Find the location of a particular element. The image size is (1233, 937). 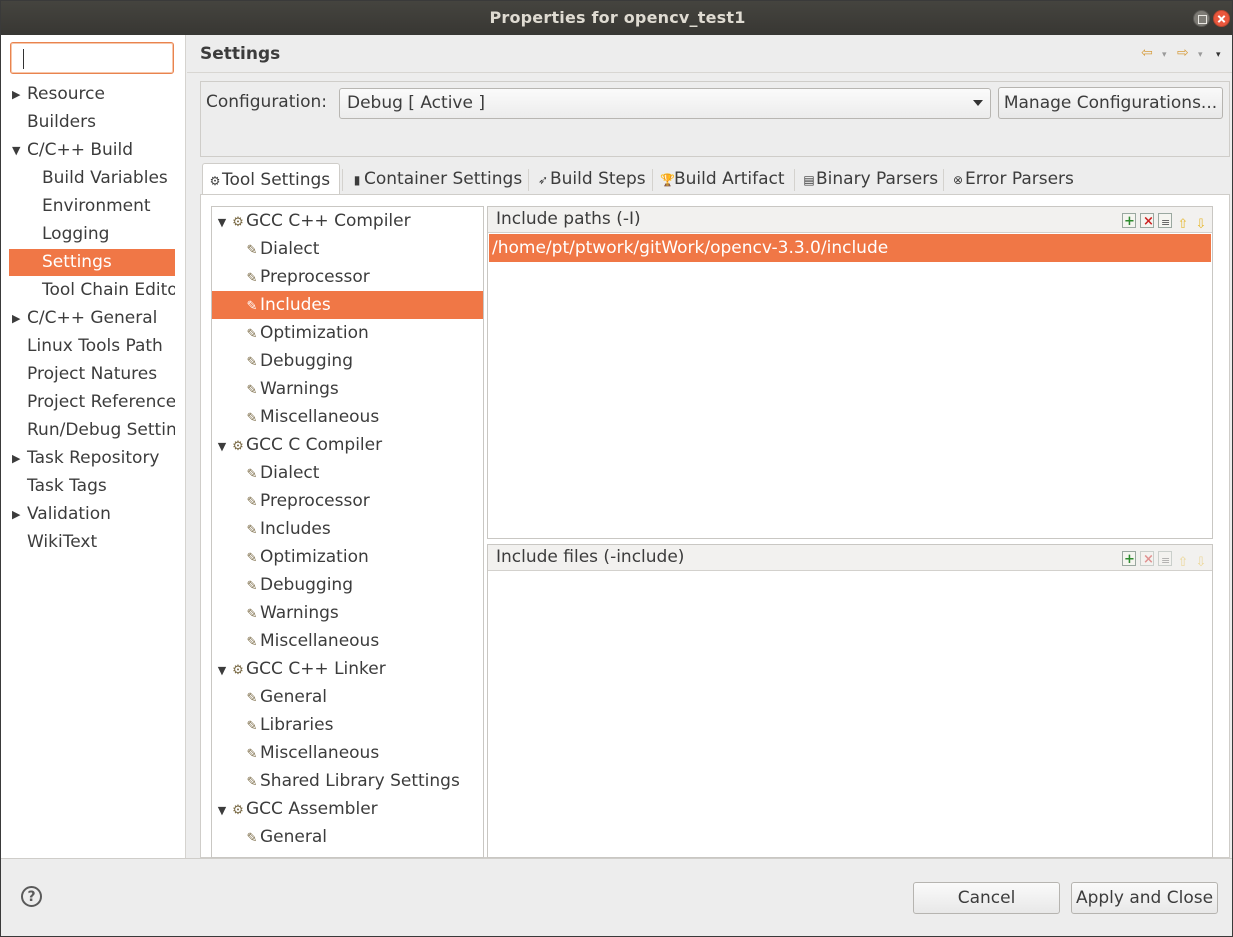

close-button is located at coordinates (1221, 18).